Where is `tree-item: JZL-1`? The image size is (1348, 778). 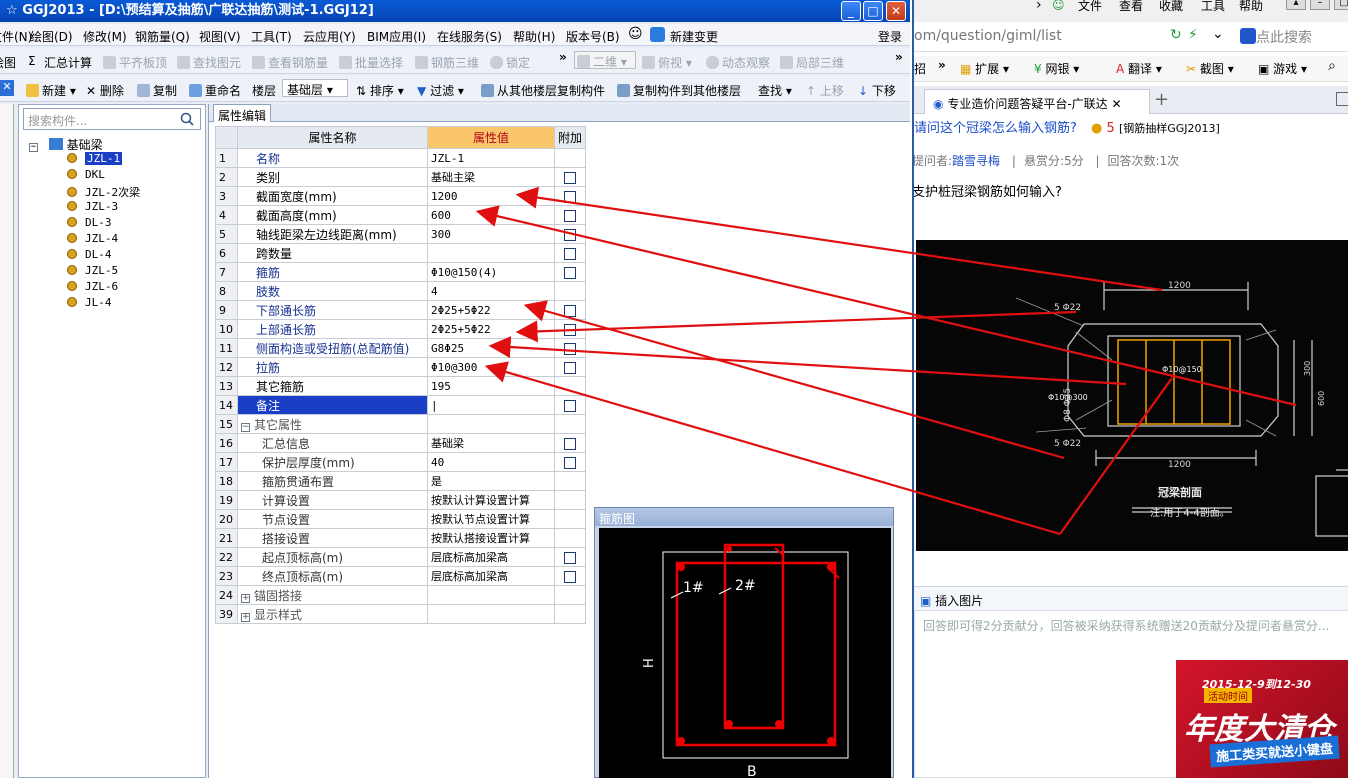
tree-item: JZL-1 is located at coordinates (95, 158).